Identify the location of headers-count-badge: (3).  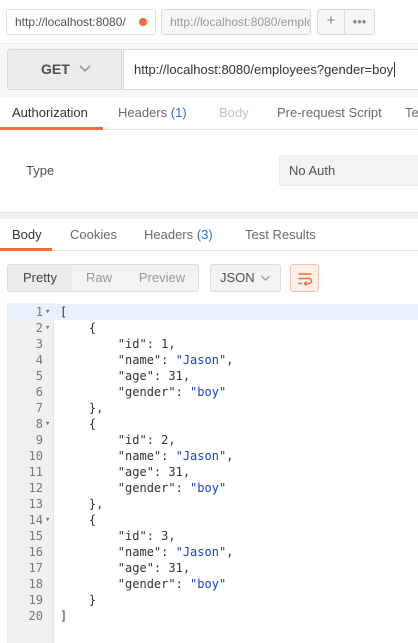
(204, 234).